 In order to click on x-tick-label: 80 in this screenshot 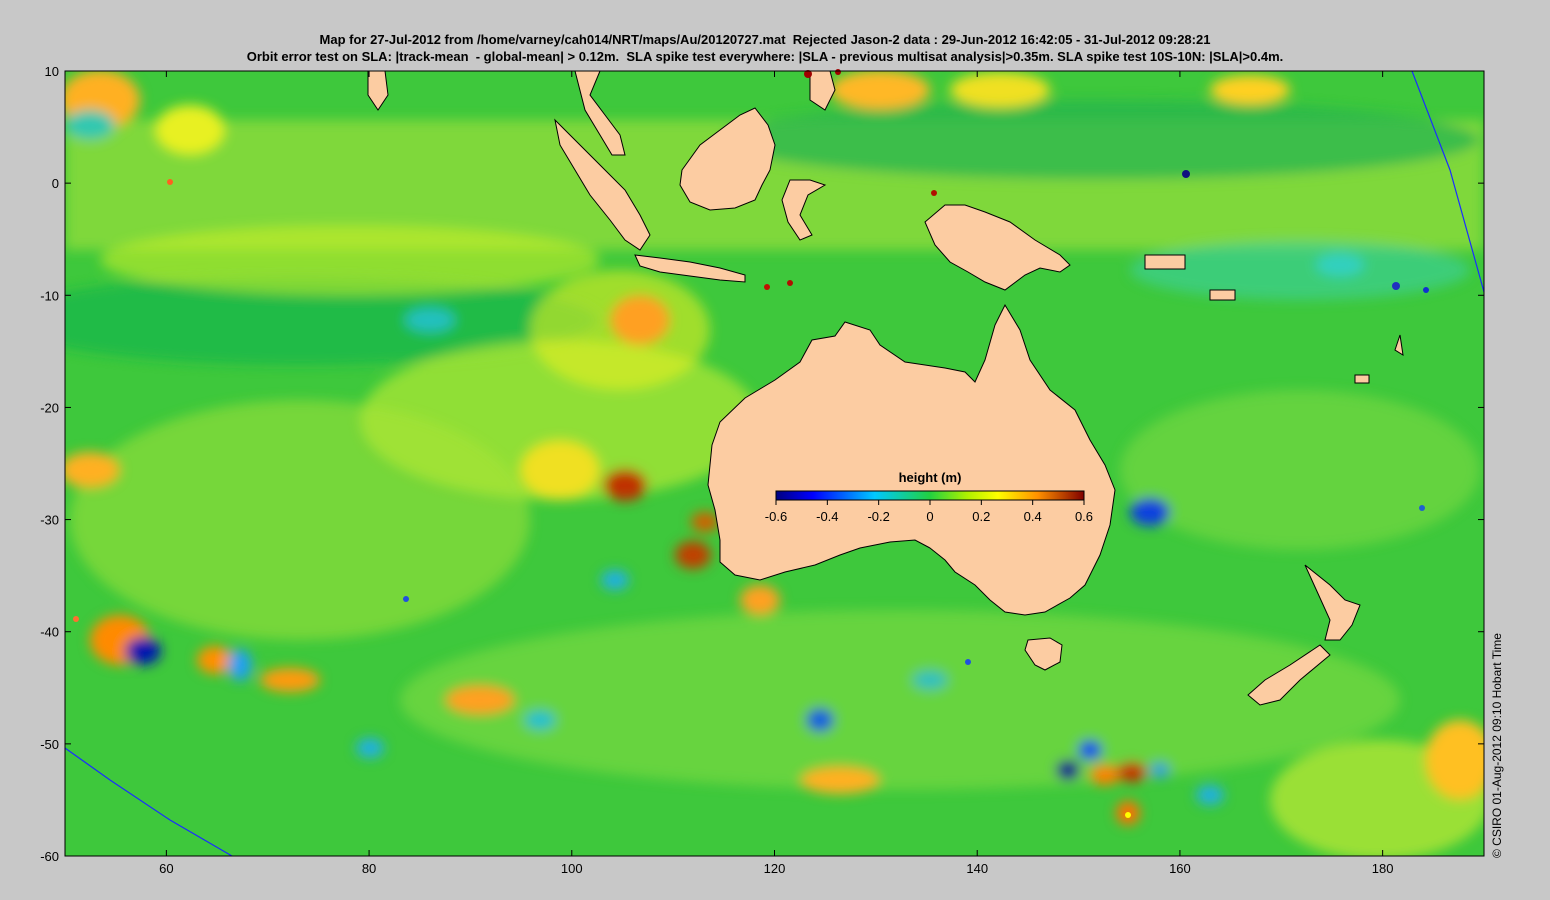, I will do `click(369, 868)`.